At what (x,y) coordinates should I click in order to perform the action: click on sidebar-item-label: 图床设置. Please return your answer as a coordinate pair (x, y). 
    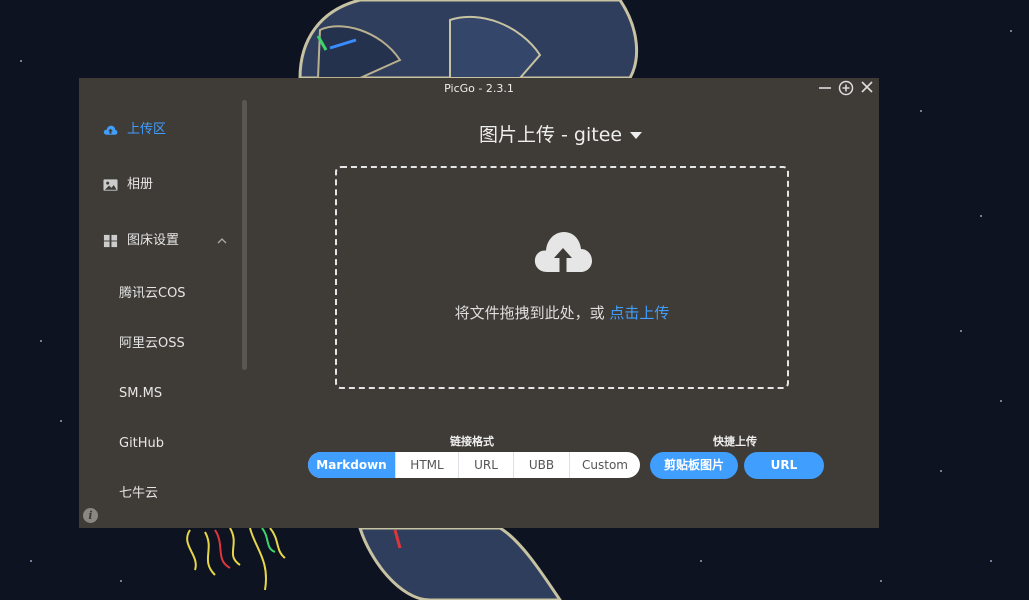
    Looking at the image, I should click on (153, 240).